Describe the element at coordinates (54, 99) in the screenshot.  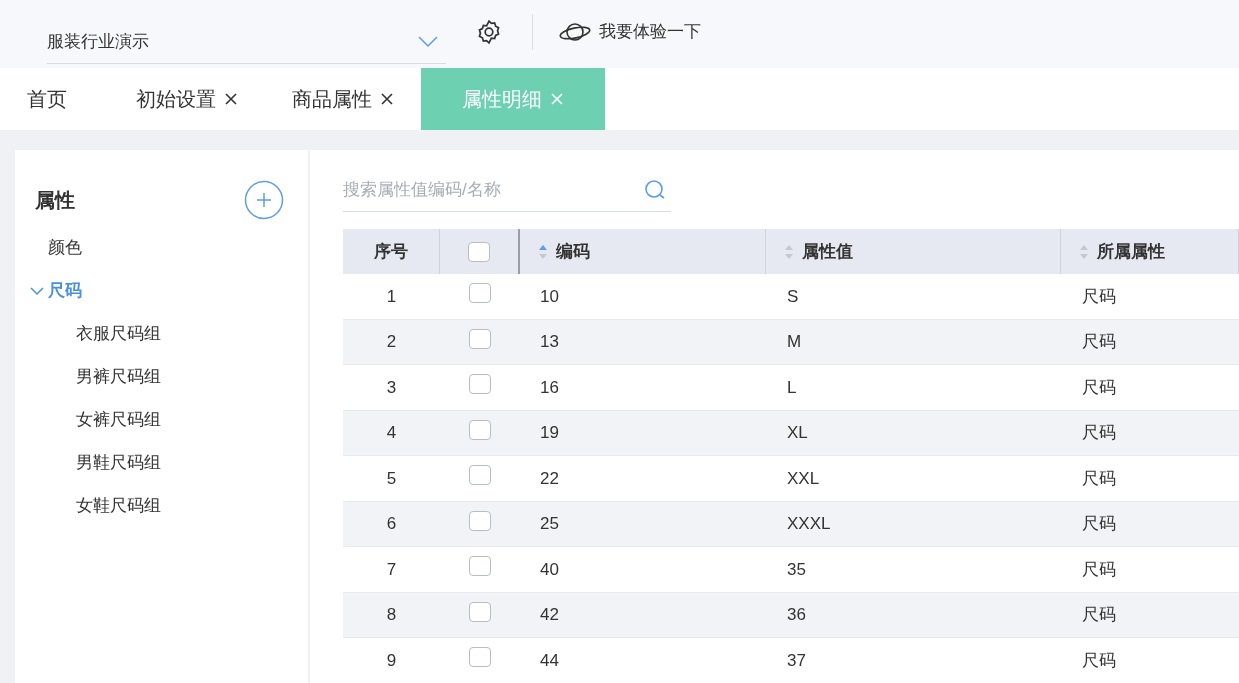
I see `tab: 首页` at that location.